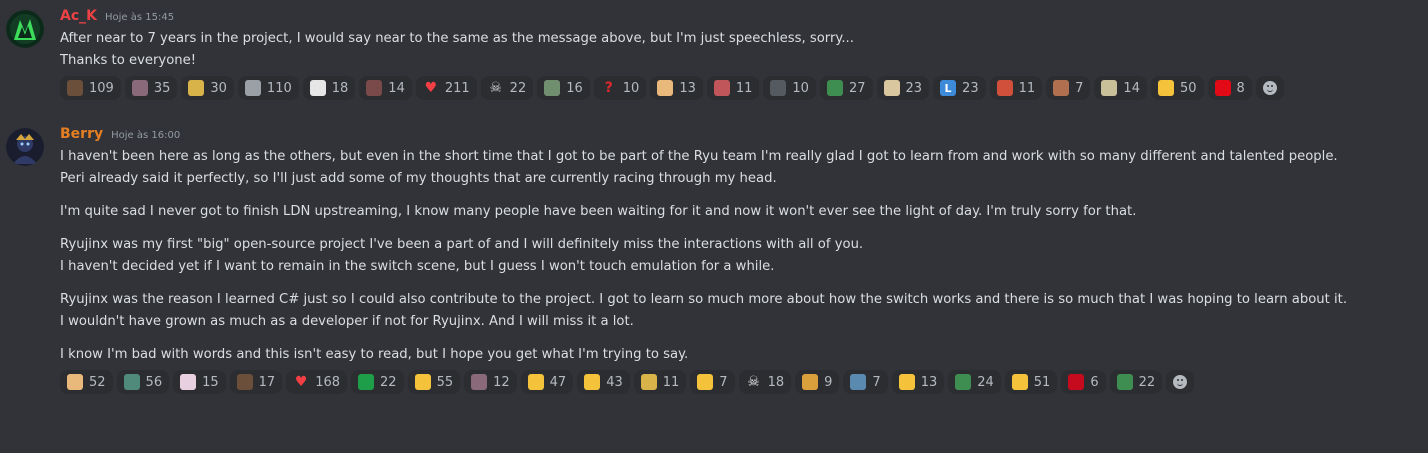 This screenshot has width=1428, height=453. I want to click on reaction-button: 24, so click(974, 382).